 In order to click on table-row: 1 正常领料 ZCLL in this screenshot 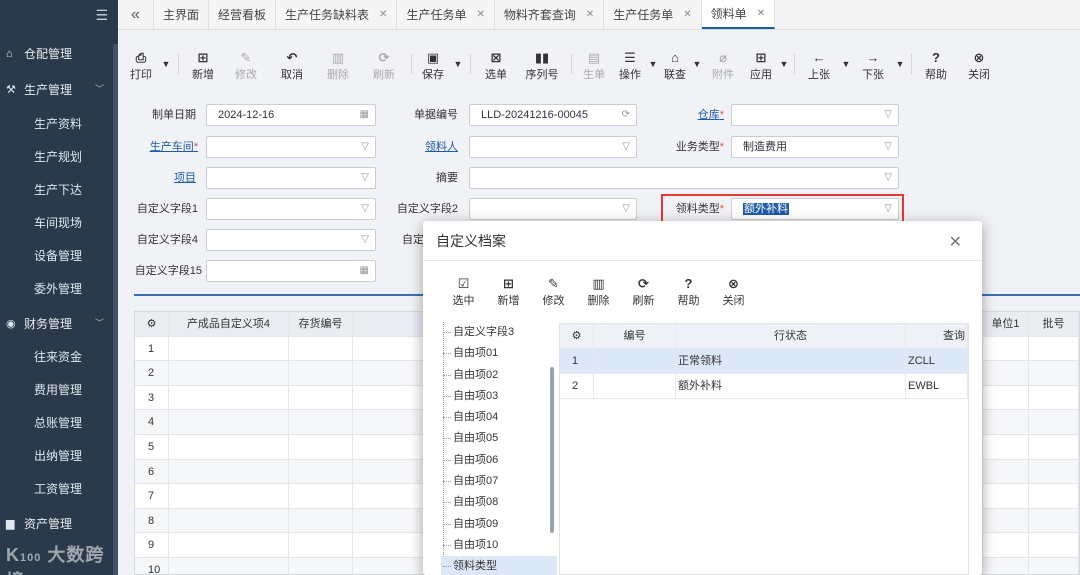, I will do `click(764, 361)`.